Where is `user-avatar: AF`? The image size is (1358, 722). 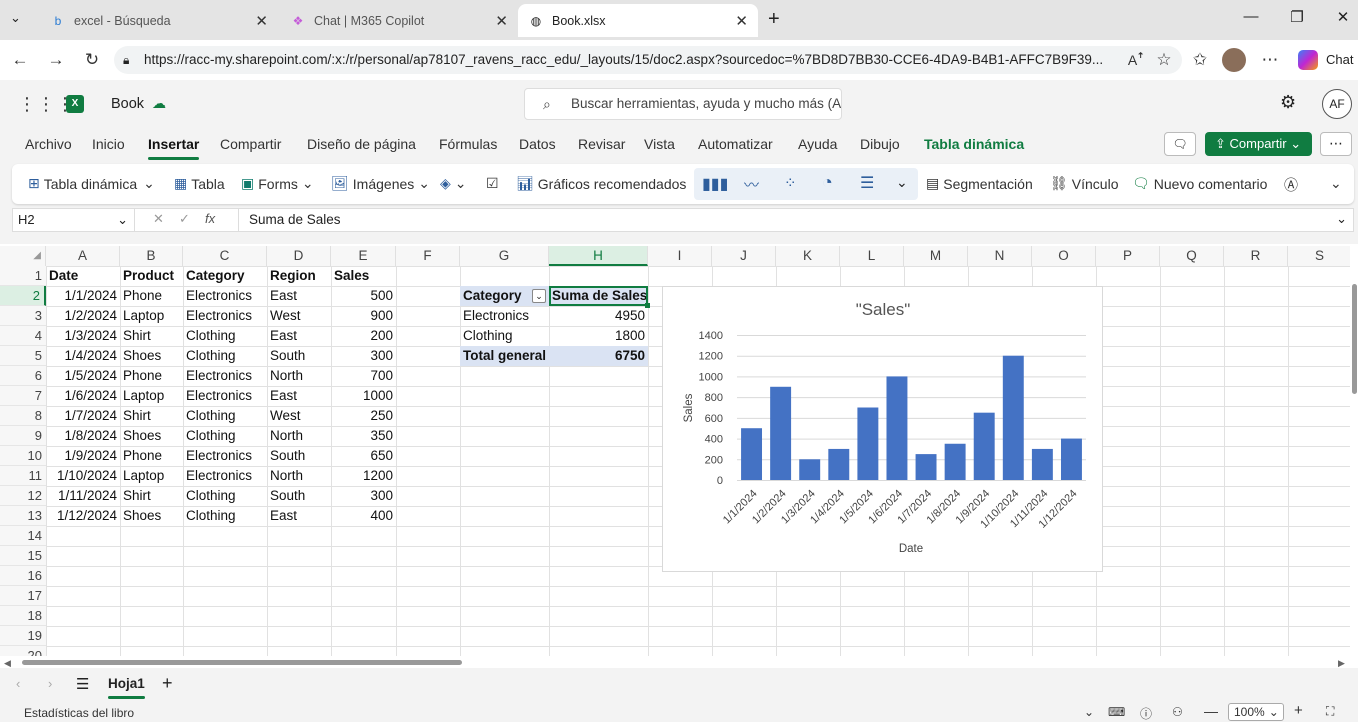
user-avatar: AF is located at coordinates (1337, 104).